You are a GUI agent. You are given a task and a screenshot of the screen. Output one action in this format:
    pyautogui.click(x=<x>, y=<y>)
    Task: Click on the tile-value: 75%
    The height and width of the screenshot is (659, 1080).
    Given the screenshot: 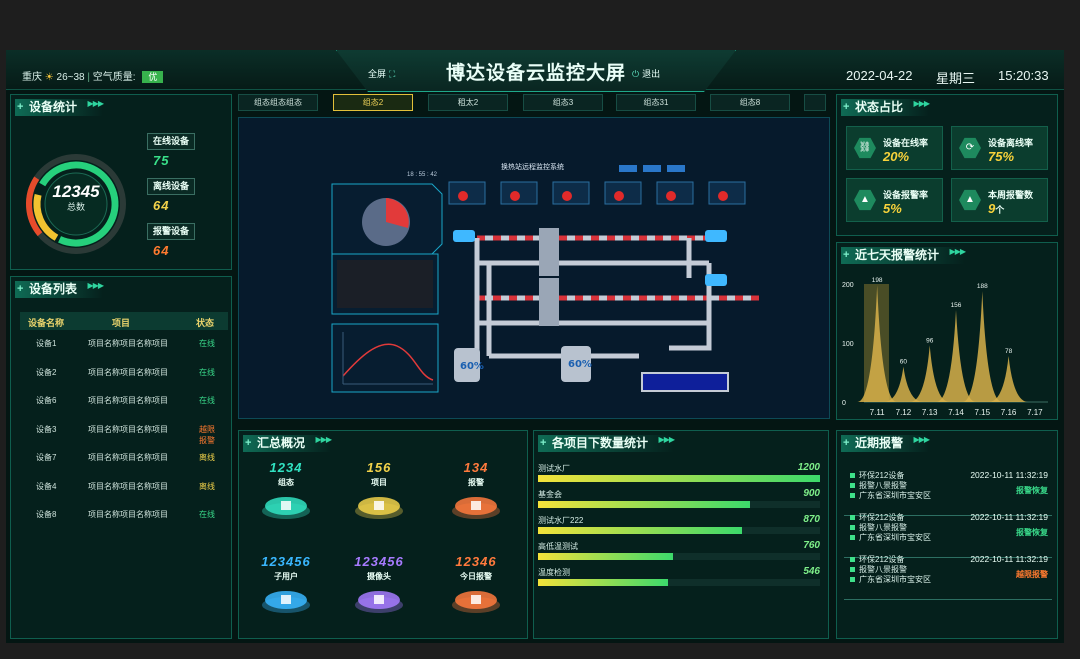 What is the action you would take?
    pyautogui.click(x=1001, y=156)
    